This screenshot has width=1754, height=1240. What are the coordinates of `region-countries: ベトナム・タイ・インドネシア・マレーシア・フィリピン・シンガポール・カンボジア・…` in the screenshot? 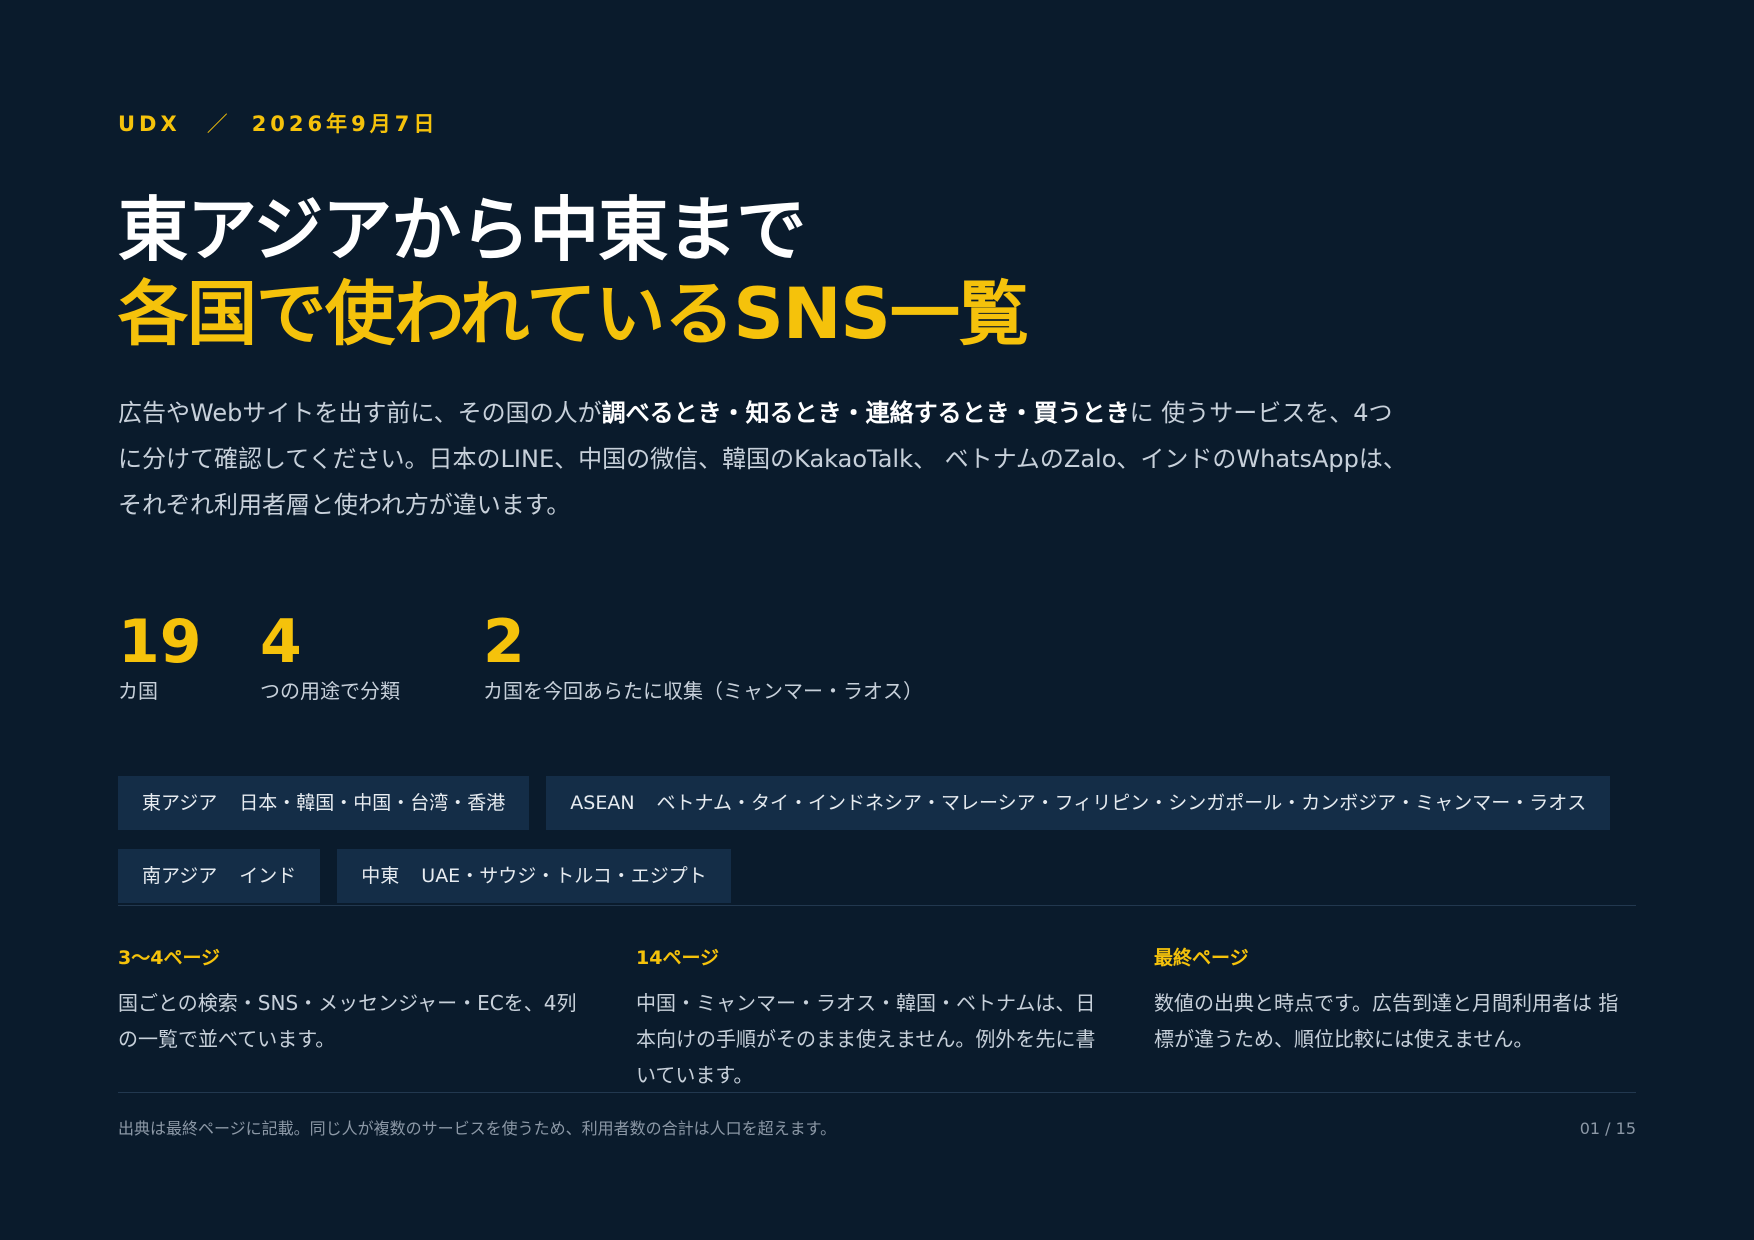 It's located at (1121, 803).